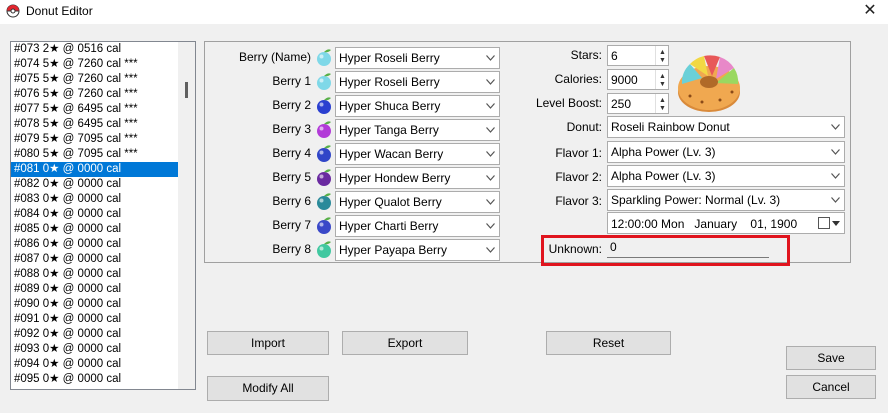 Image resolution: width=888 pixels, height=413 pixels. I want to click on list-item: #081 0★ @ 0000 cal, so click(94, 169).